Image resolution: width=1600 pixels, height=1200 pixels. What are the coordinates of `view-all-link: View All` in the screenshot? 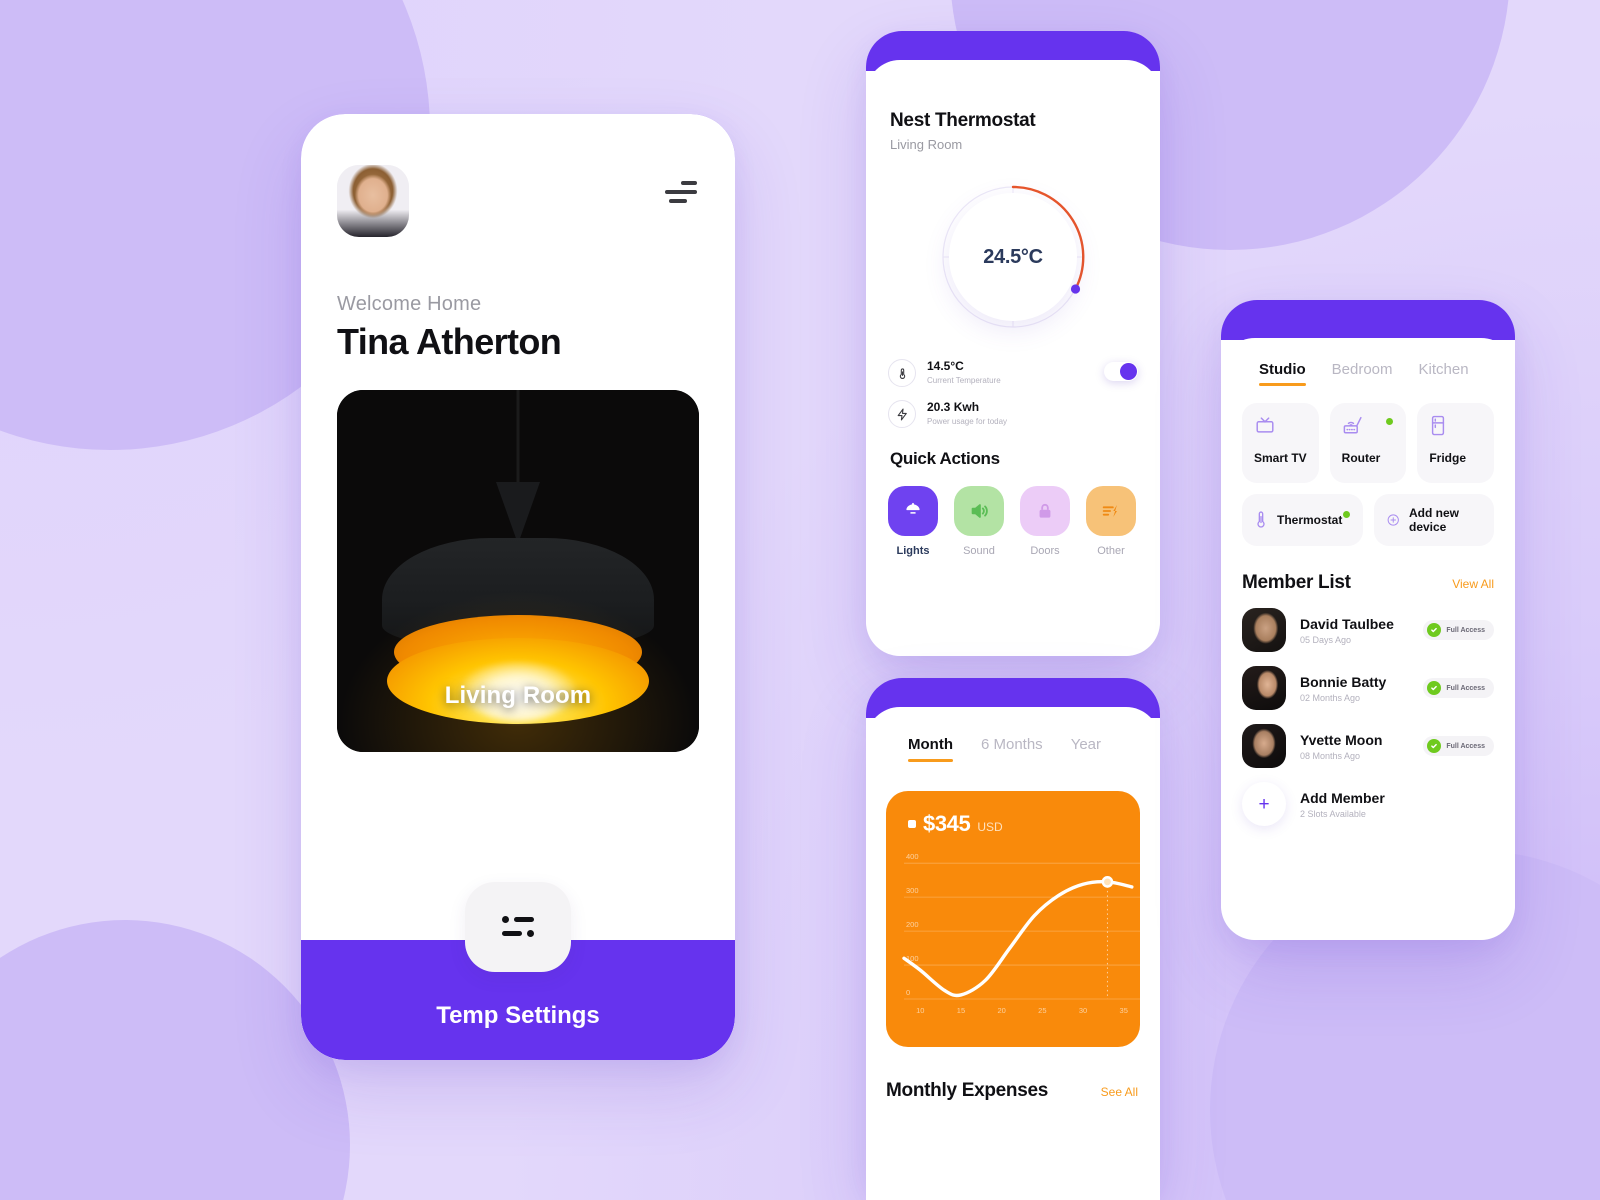 It's located at (1473, 584).